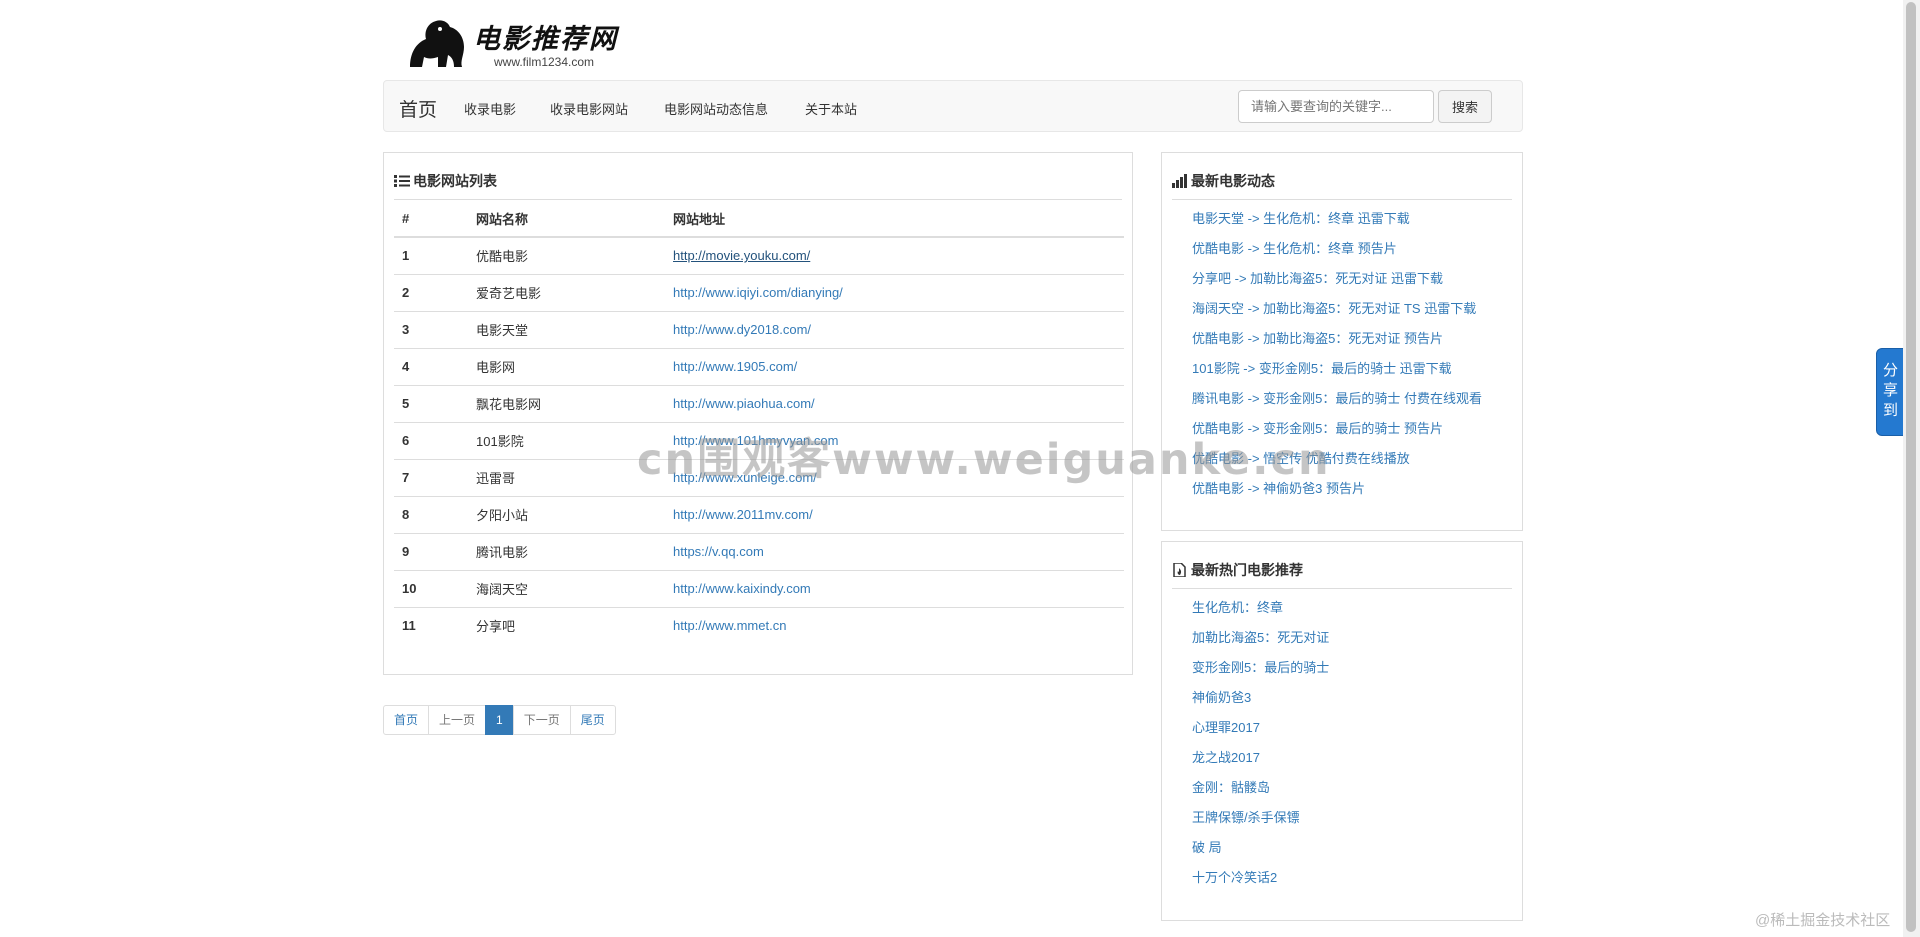 This screenshot has width=1920, height=937. I want to click on list-icon, so click(402, 181).